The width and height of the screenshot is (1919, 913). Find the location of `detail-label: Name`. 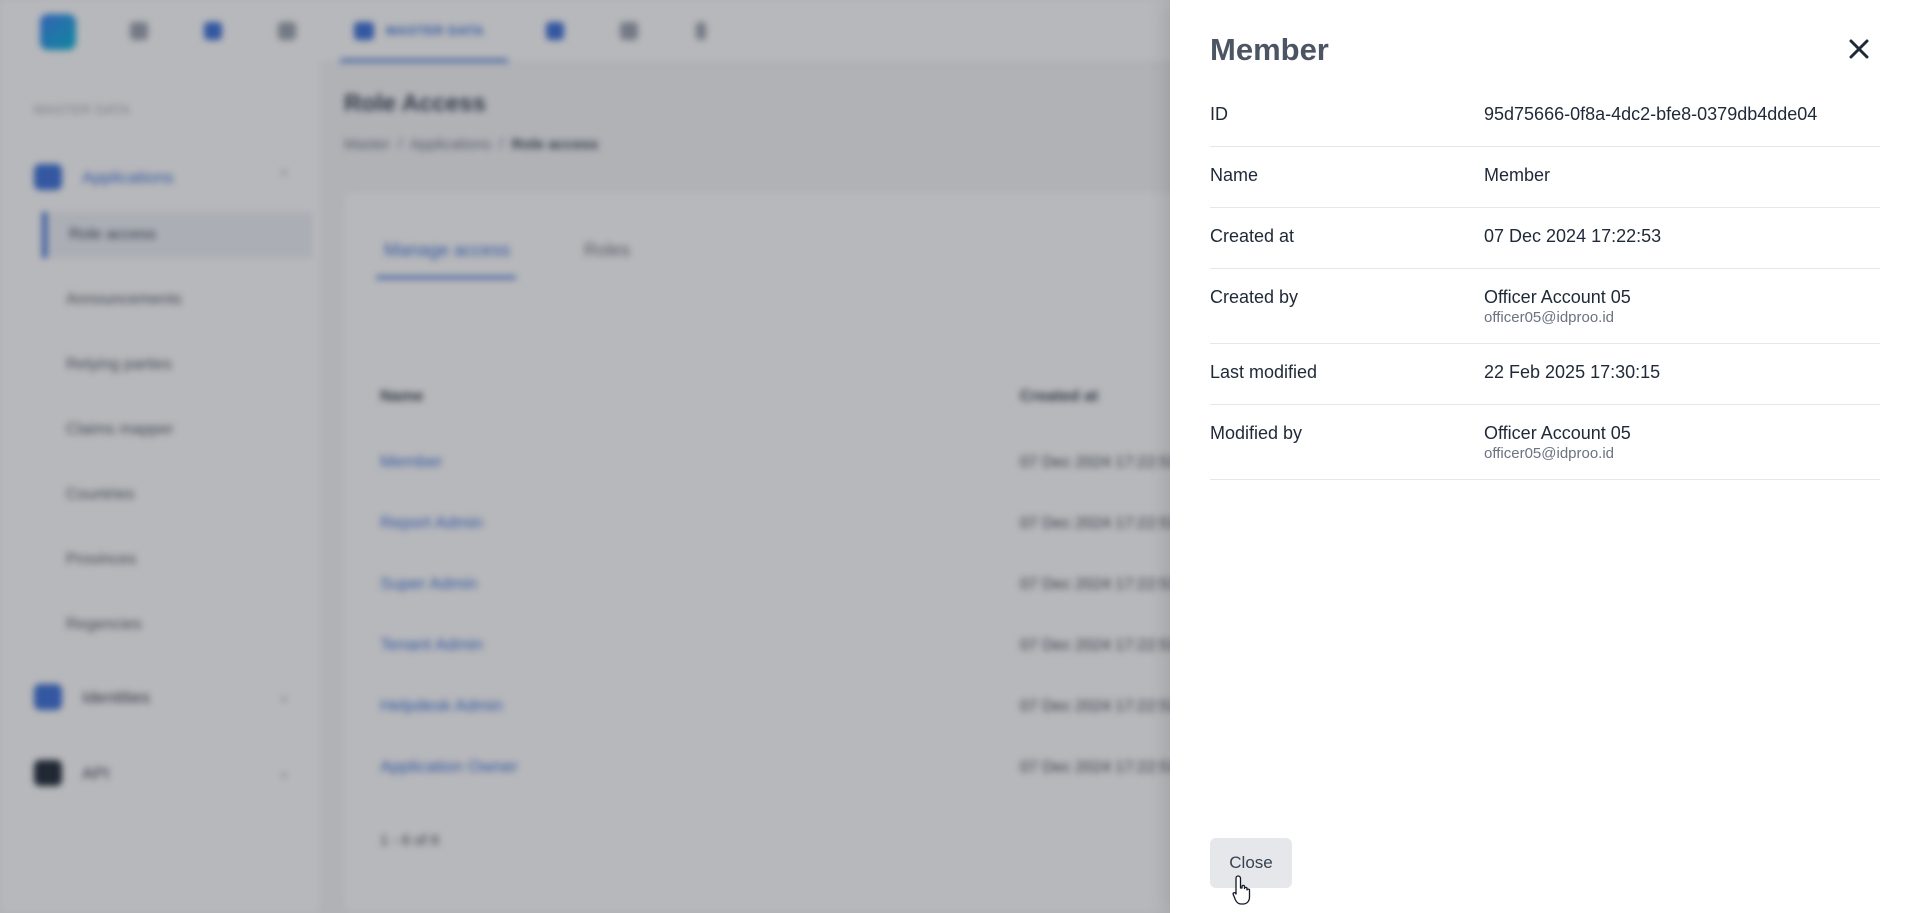

detail-label: Name is located at coordinates (1234, 175).